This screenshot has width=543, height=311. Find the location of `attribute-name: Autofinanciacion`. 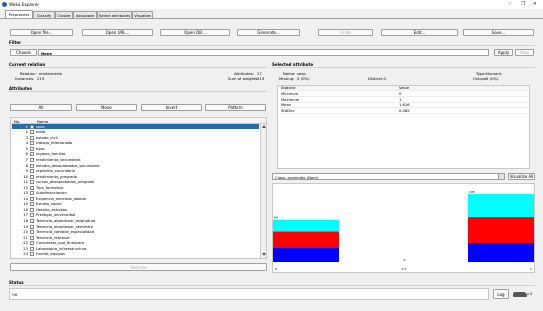

attribute-name: Autofinanciacion is located at coordinates (51, 193).